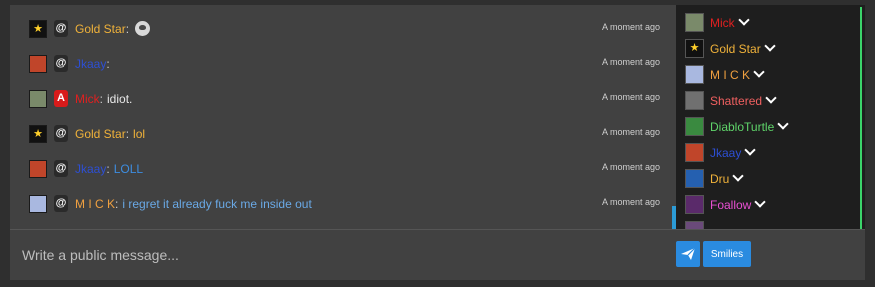 Image resolution: width=875 pixels, height=287 pixels. I want to click on message-line: Gold Star:, so click(113, 29).